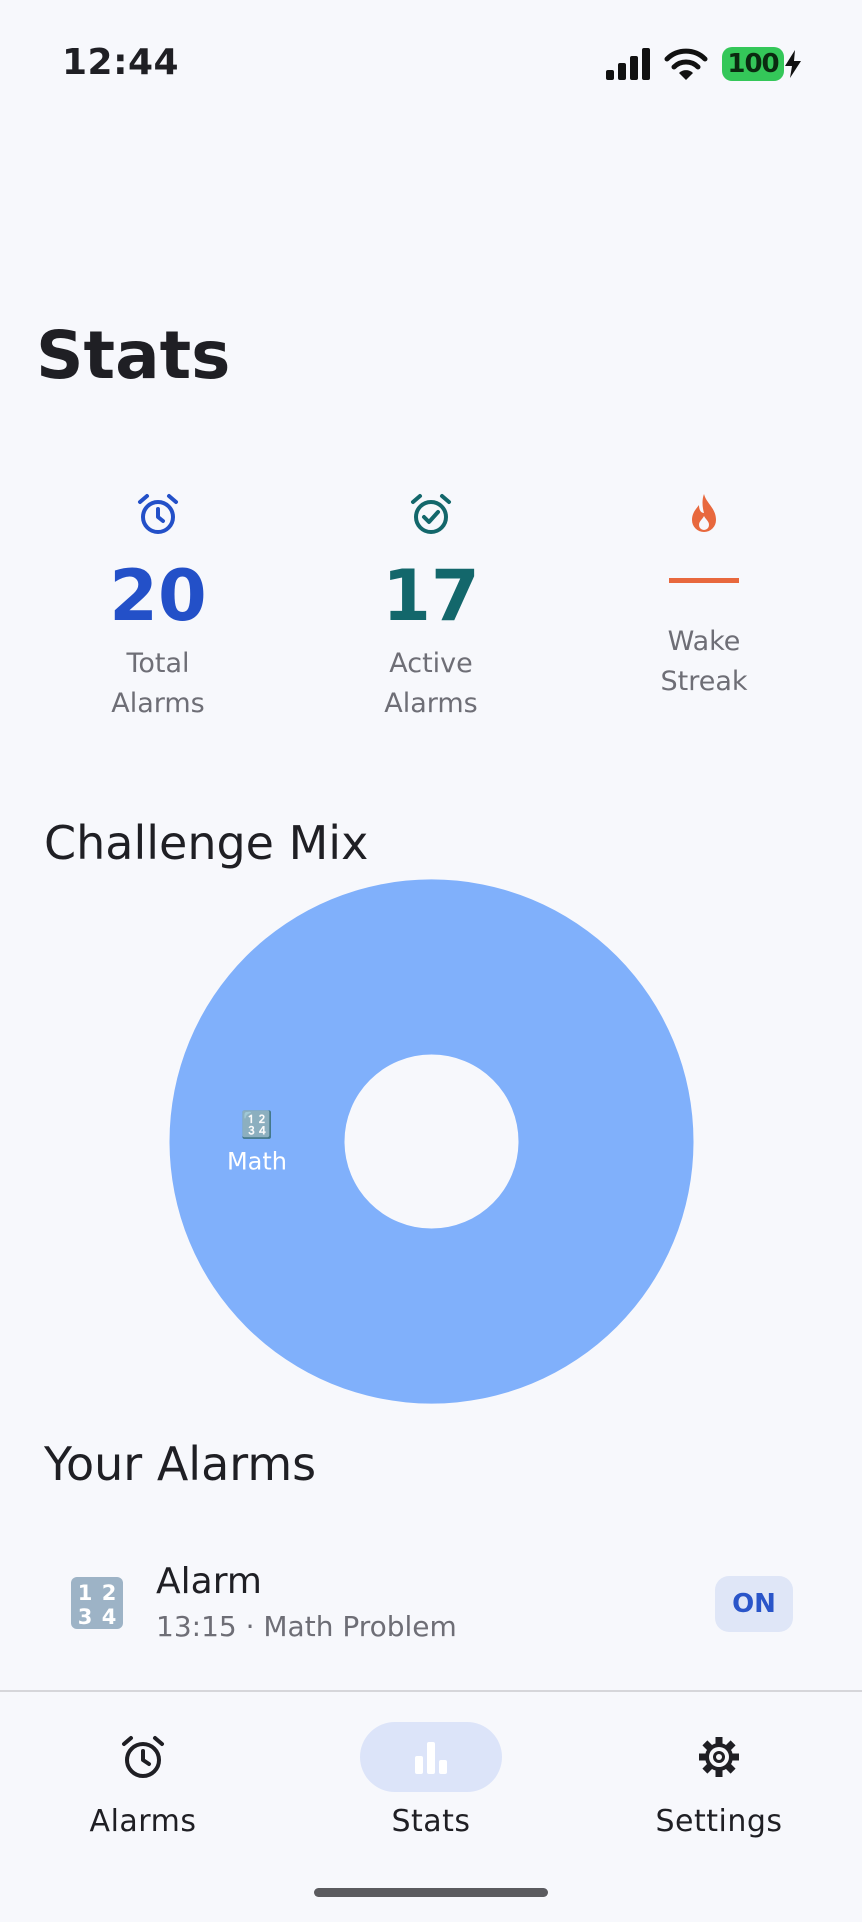 This screenshot has height=1922, width=862. I want to click on stat-value: 20, so click(158, 596).